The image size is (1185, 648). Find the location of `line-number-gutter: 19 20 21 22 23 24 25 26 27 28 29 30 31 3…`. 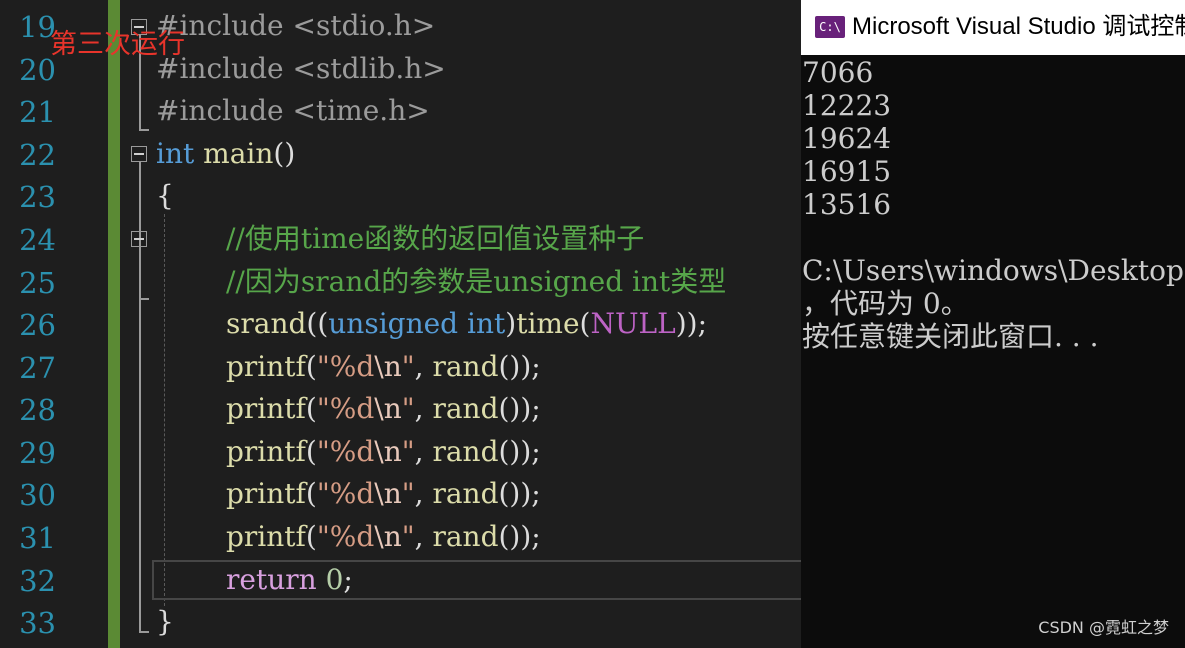

line-number-gutter: 19 20 21 22 23 24 25 26 27 28 29 30 31 3… is located at coordinates (54, 324).